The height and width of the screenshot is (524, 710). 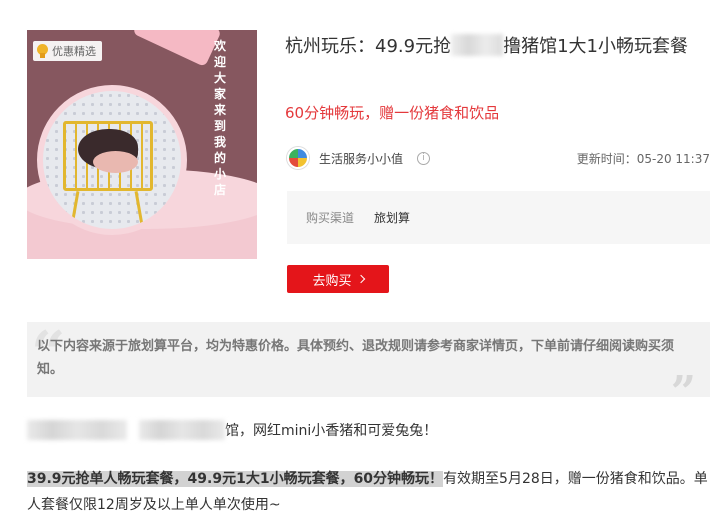 I want to click on product-title: 杭州玩乐：49.9元抢 撸猪馆1大1小畅玩套餐, so click(x=497, y=47).